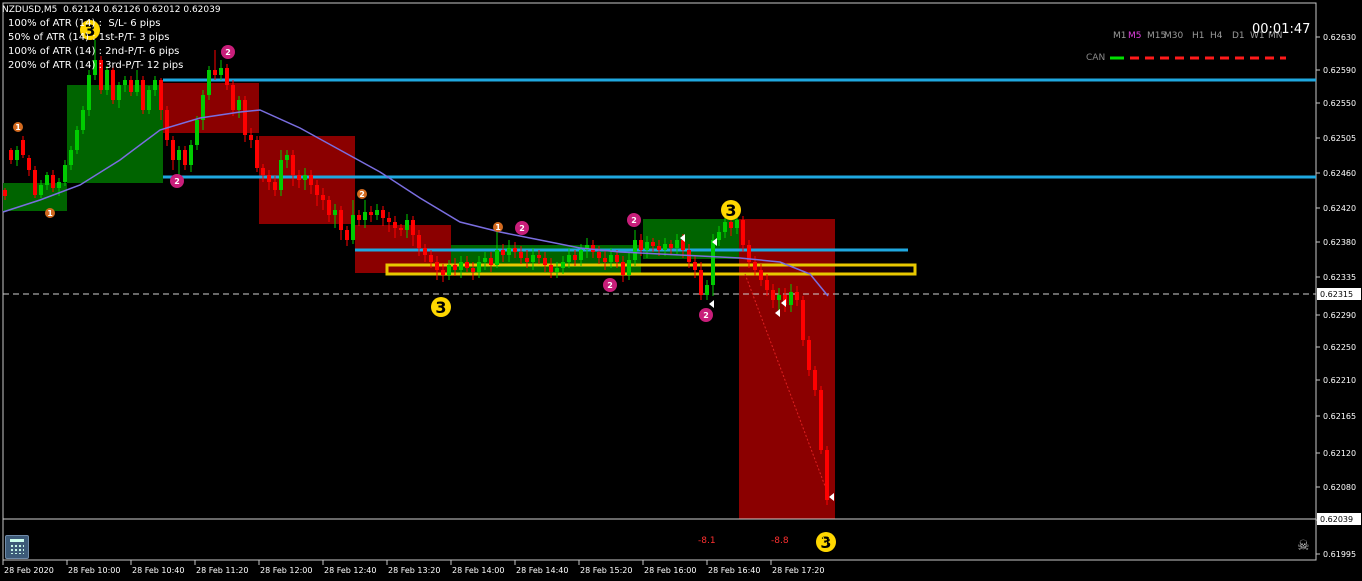 This screenshot has height=581, width=1362. Describe the element at coordinates (780, 541) in the screenshot. I see `trade-result-label: -8.8` at that location.